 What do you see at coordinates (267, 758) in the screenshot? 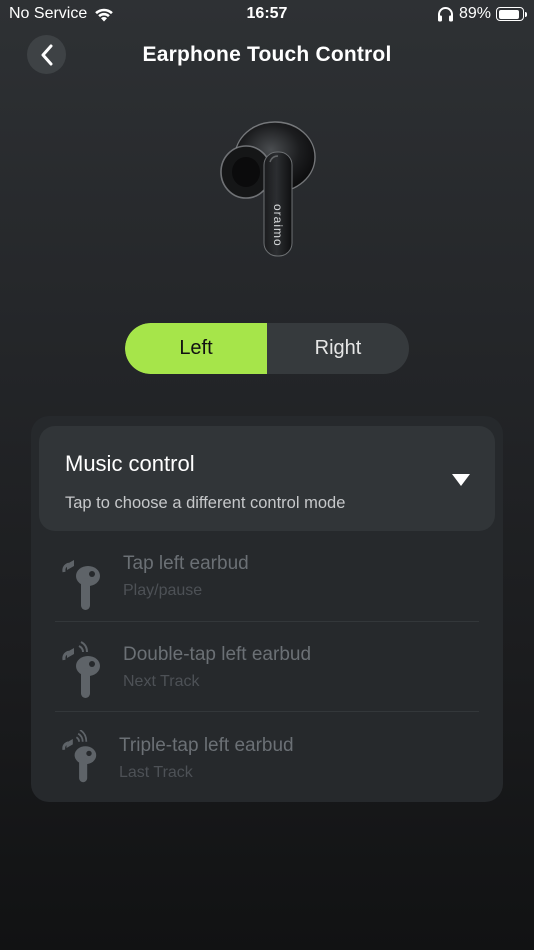
I see `gesture-row-triple-tap: Triple-tap left earbud Last Track` at bounding box center [267, 758].